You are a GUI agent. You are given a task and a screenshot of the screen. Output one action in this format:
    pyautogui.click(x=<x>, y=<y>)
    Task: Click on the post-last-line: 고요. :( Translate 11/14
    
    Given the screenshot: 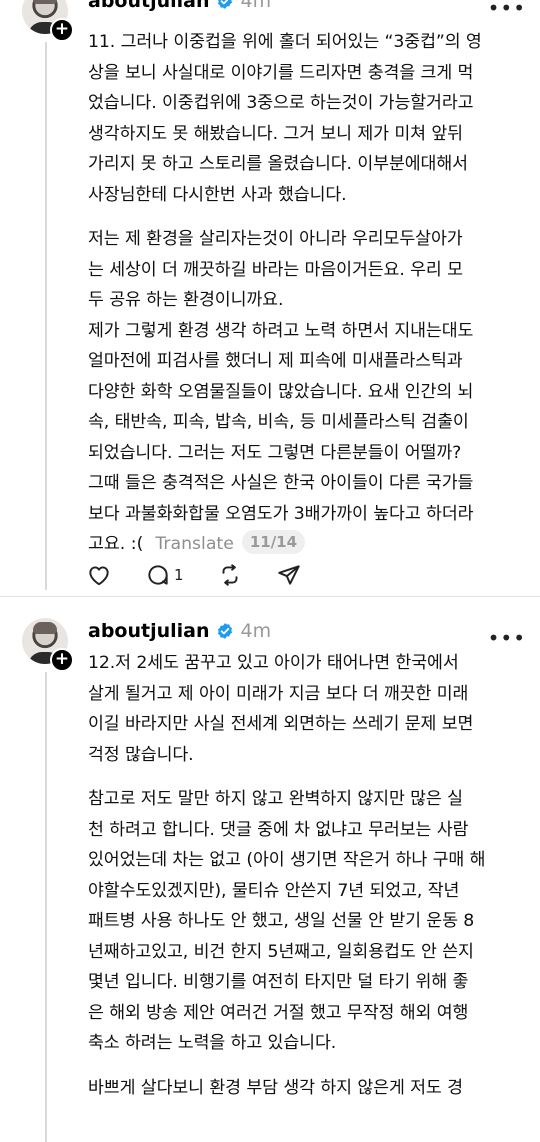 What is the action you would take?
    pyautogui.click(x=304, y=544)
    